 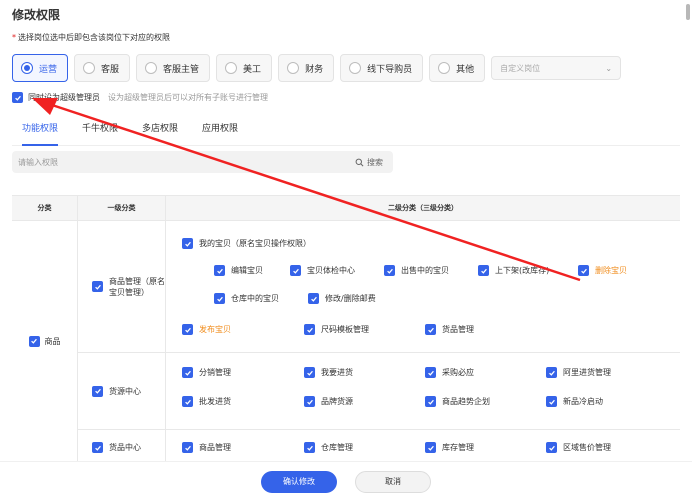 What do you see at coordinates (346, 481) in the screenshot?
I see `footer-actions: 确认修改 取消` at bounding box center [346, 481].